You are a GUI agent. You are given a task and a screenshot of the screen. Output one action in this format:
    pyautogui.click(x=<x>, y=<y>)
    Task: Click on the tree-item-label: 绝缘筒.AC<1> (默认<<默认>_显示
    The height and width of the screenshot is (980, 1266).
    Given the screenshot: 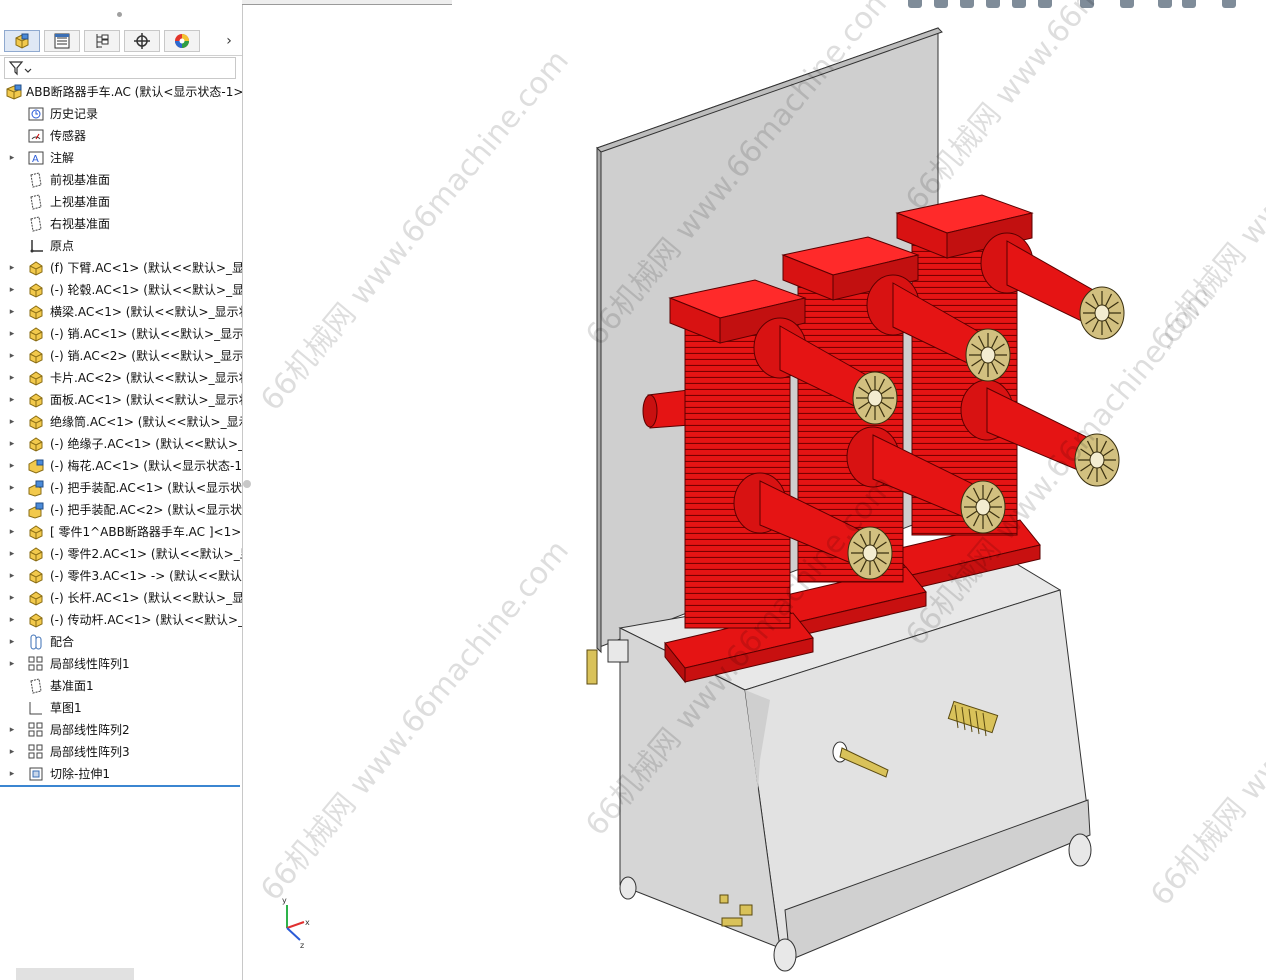 What is the action you would take?
    pyautogui.click(x=146, y=422)
    